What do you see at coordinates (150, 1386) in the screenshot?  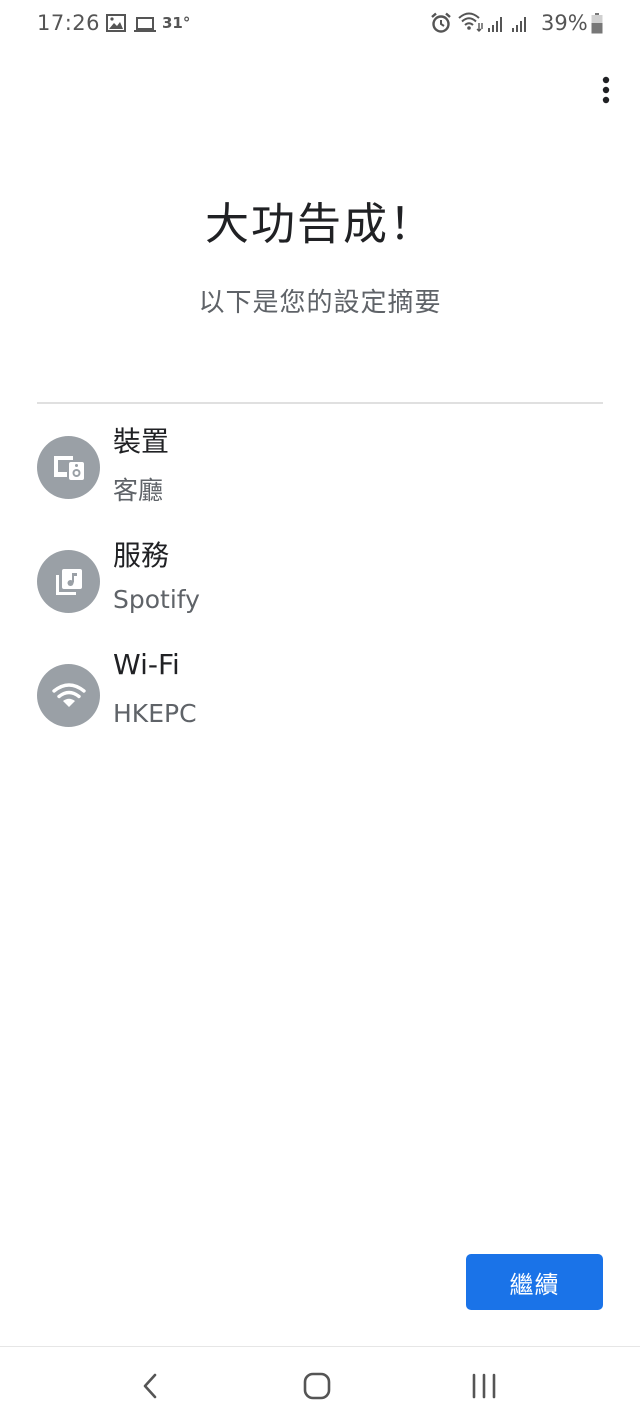 I see `back-icon` at bounding box center [150, 1386].